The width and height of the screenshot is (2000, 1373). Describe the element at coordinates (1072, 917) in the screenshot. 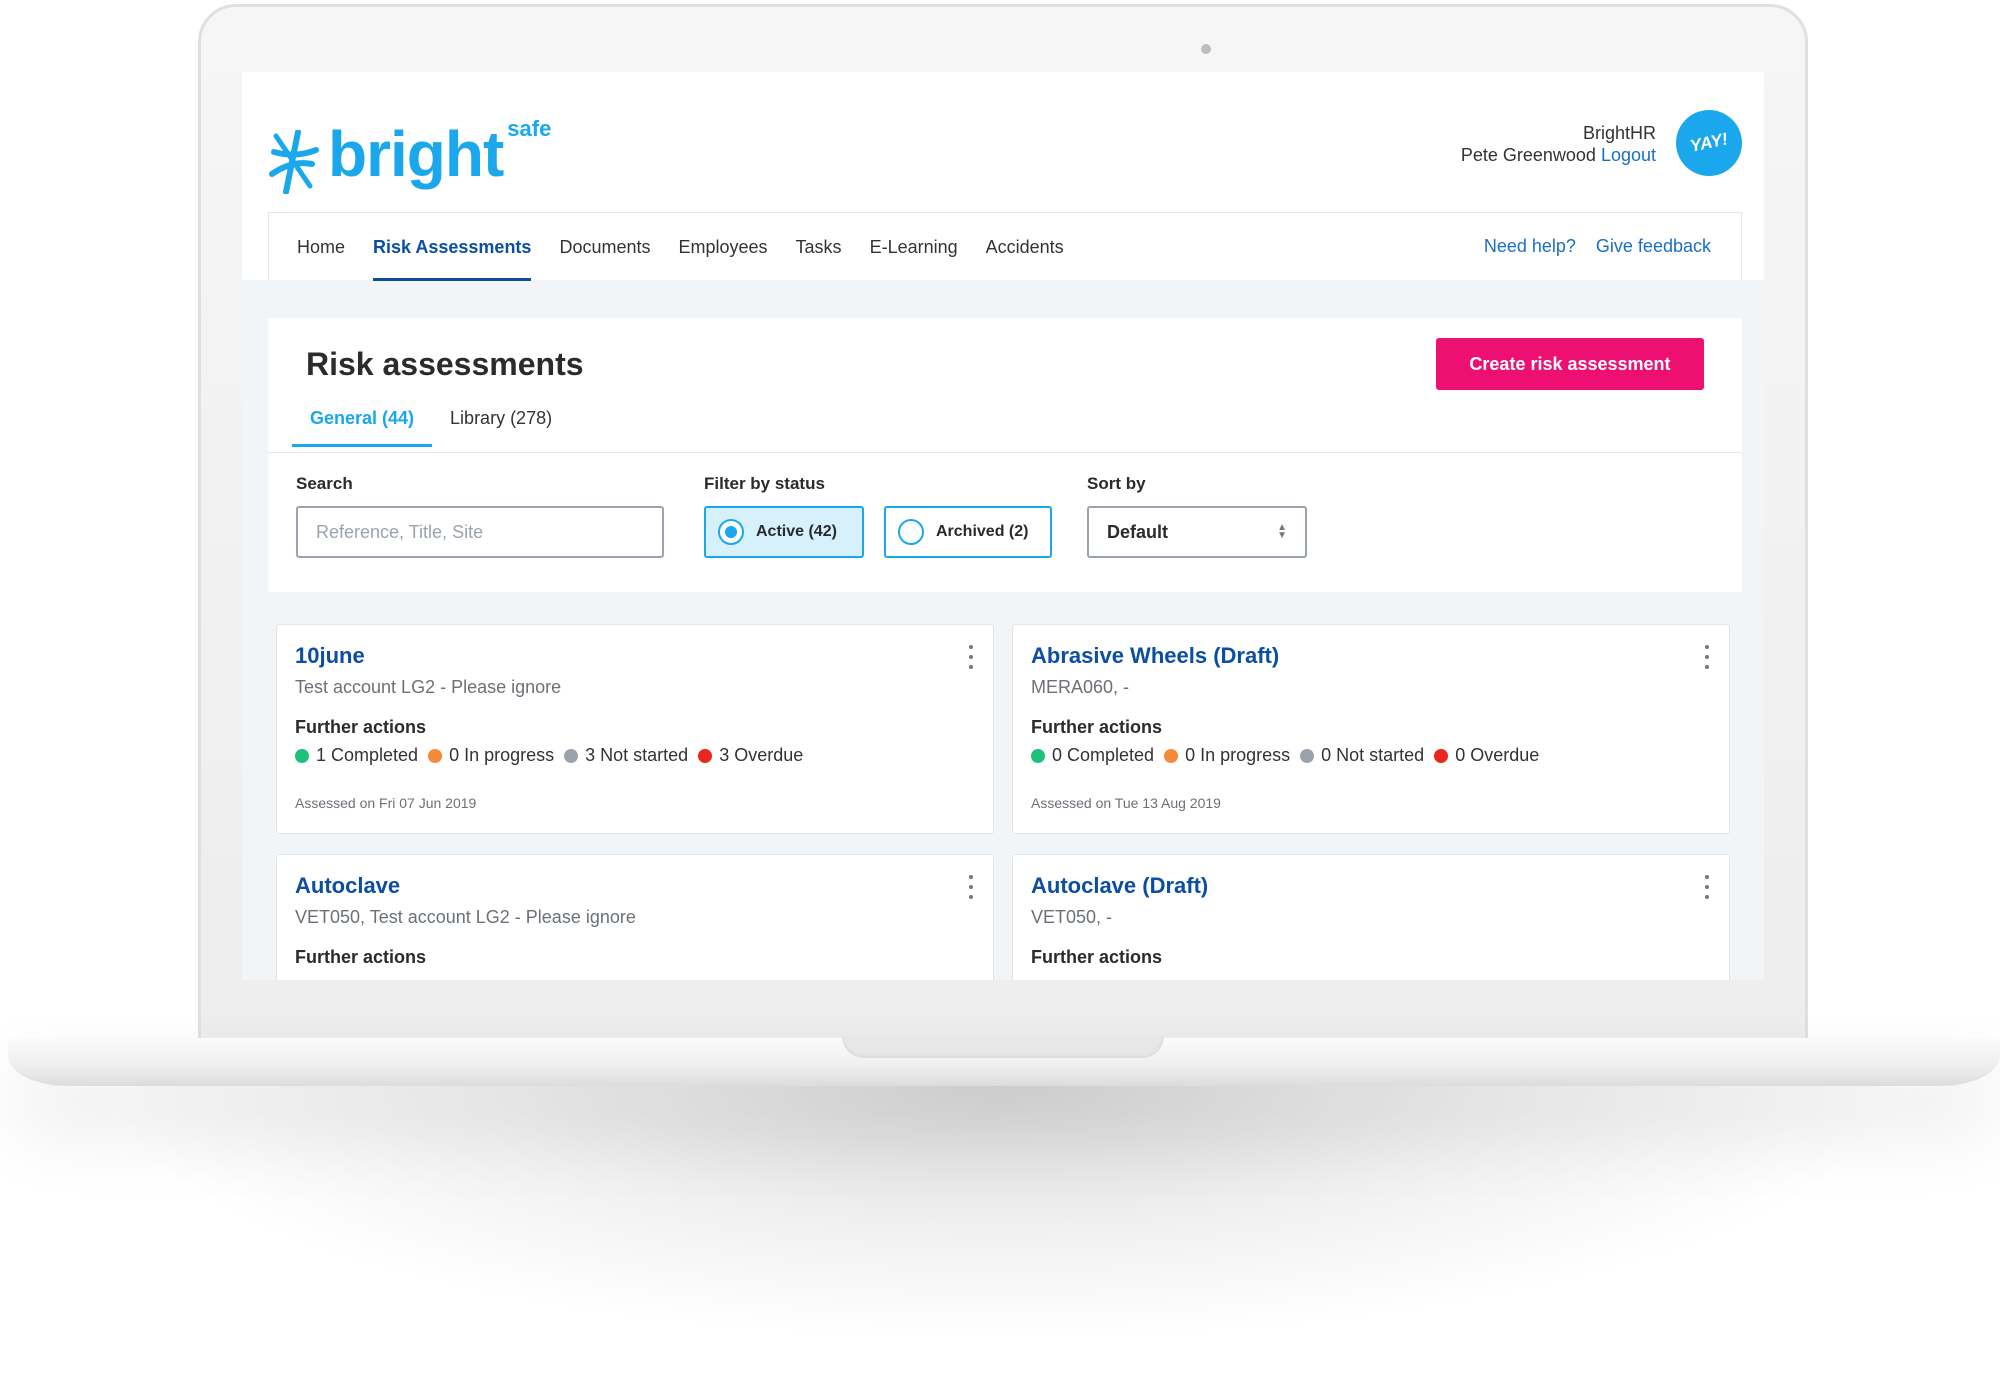

I see `card-subtitle: VET050, -` at that location.